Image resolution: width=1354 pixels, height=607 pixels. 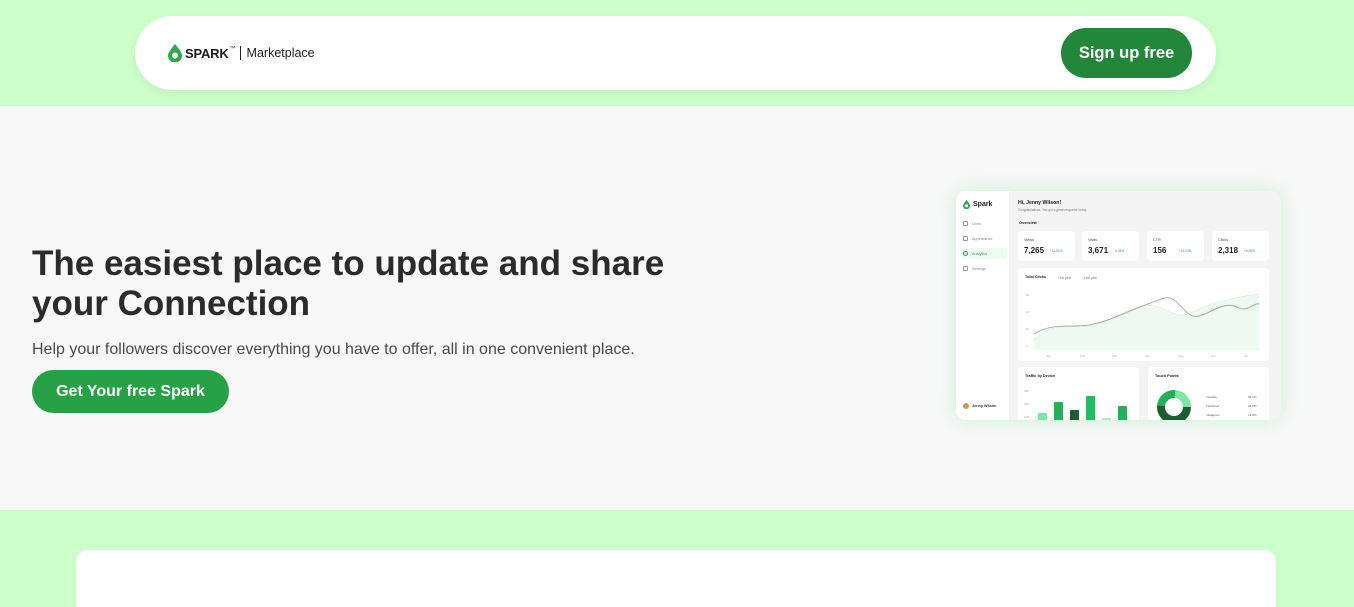 What do you see at coordinates (1027, 346) in the screenshot?
I see `y-tick: 0` at bounding box center [1027, 346].